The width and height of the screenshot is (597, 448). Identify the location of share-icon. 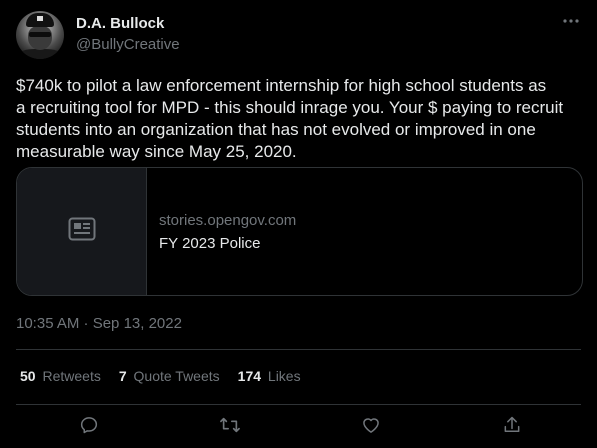
(512, 425).